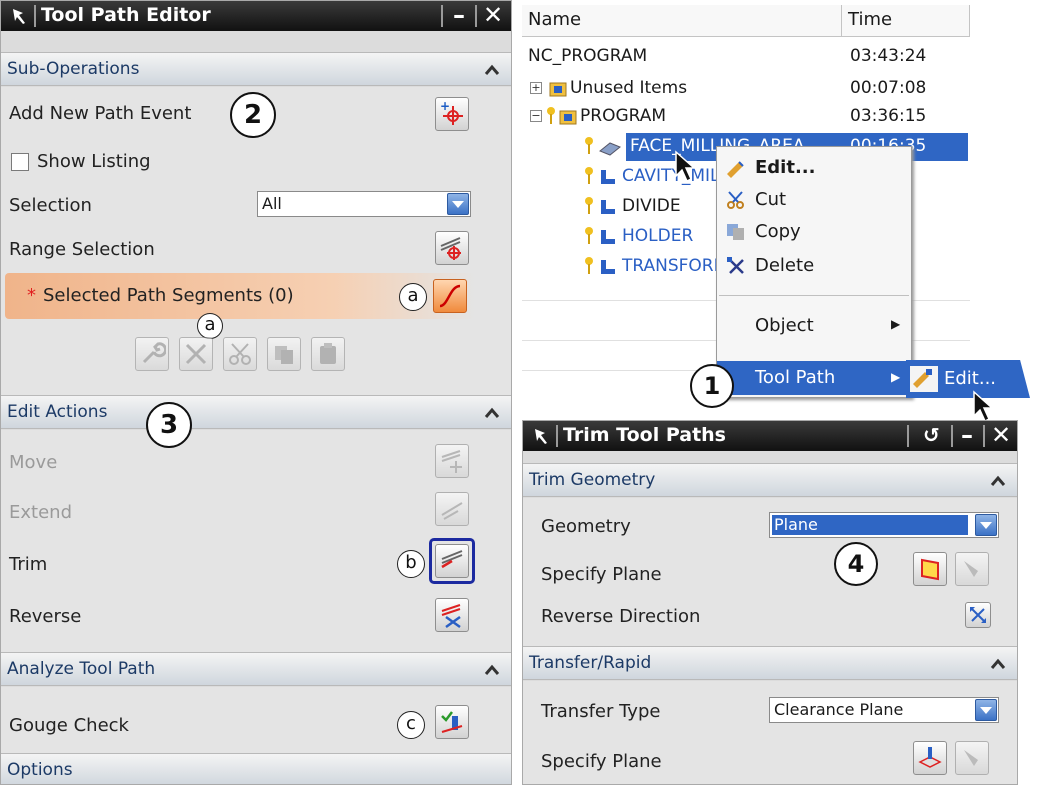 The image size is (1041, 785). I want to click on edit-actions-body: Move Extend Trim b Reverse, so click(256, 541).